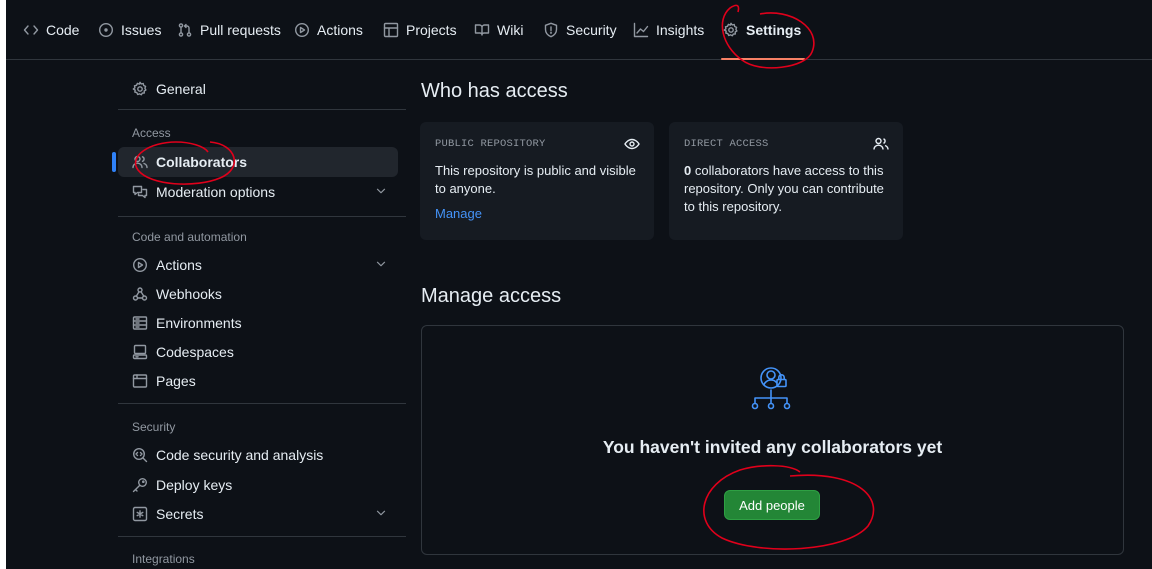 The height and width of the screenshot is (569, 1152). I want to click on comment-discussion-icon, so click(140, 192).